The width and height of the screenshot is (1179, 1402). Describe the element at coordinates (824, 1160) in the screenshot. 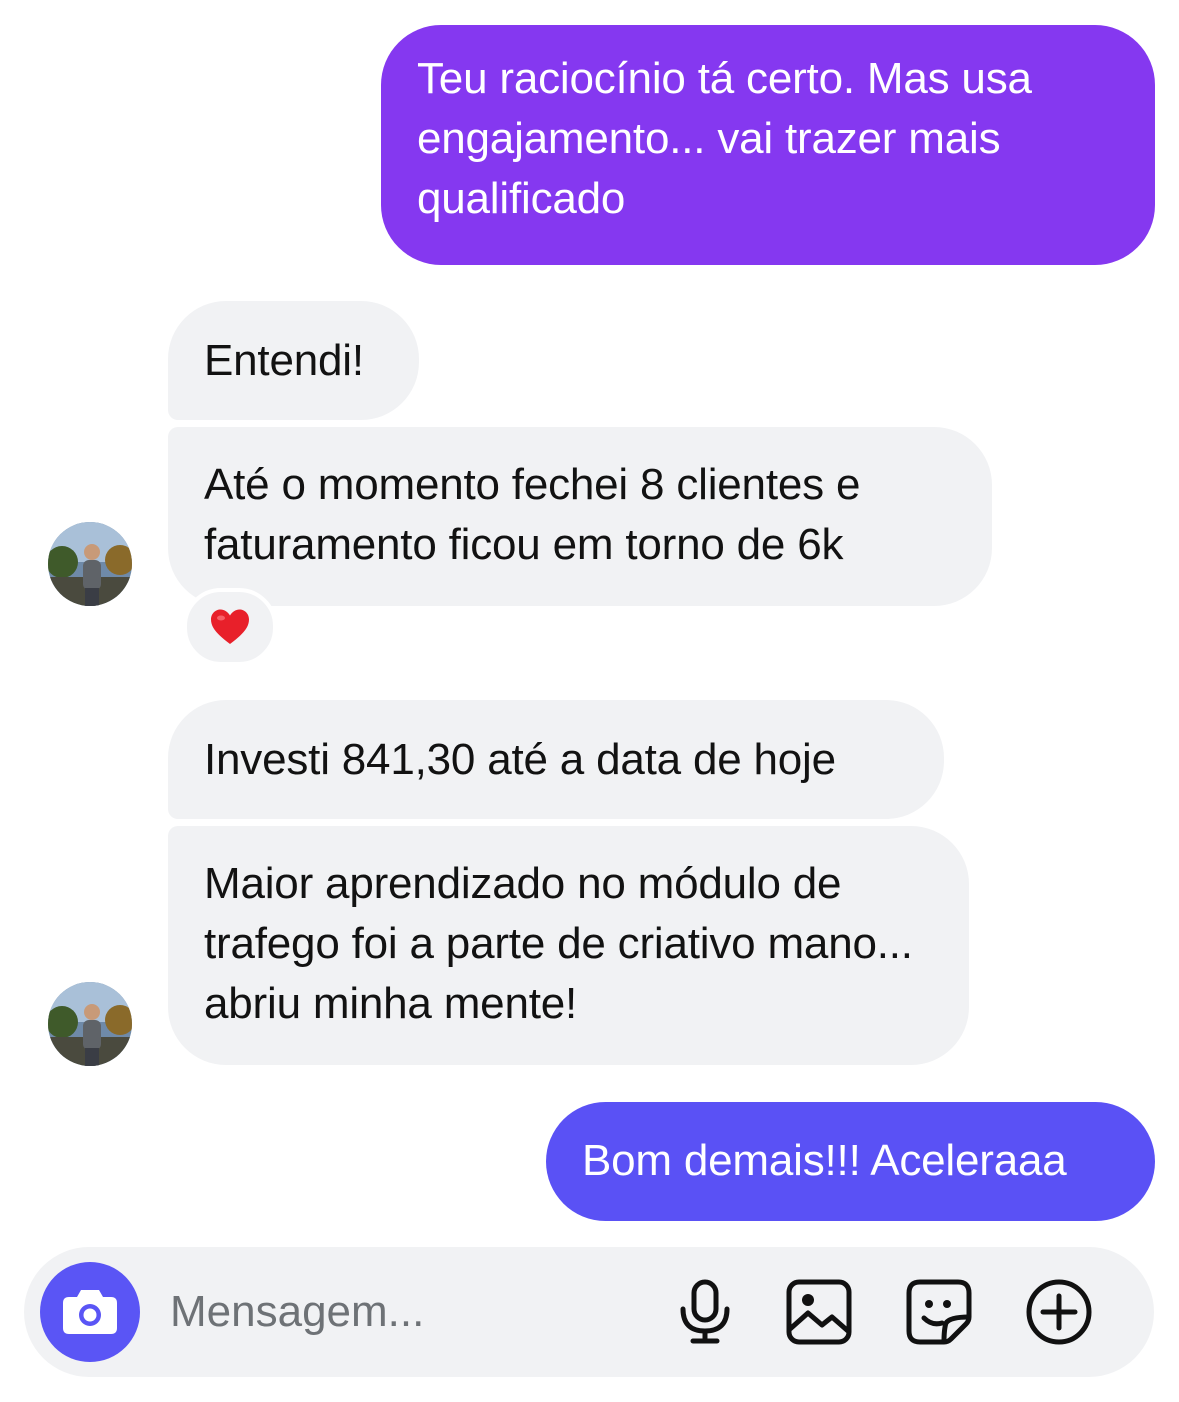

I see `message-text: Bom demais!!! Aceleraaa` at that location.